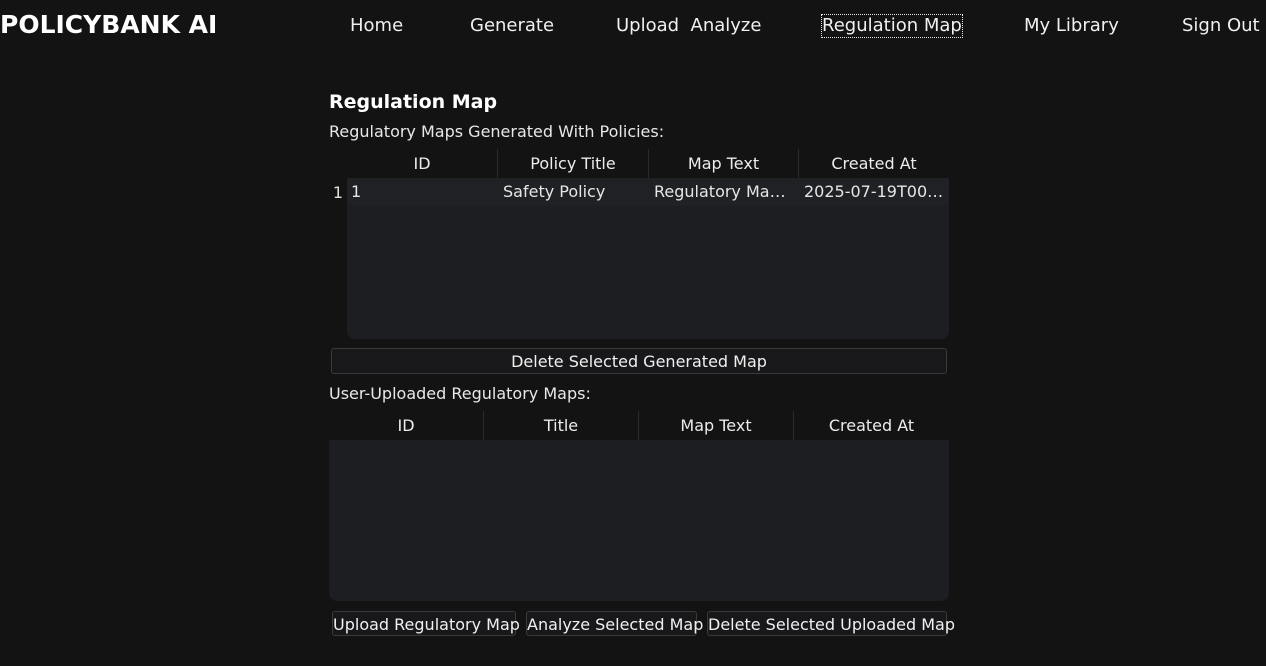  What do you see at coordinates (639, 361) in the screenshot?
I see `delete-generated-map-button: Delete Selected Generated Map` at bounding box center [639, 361].